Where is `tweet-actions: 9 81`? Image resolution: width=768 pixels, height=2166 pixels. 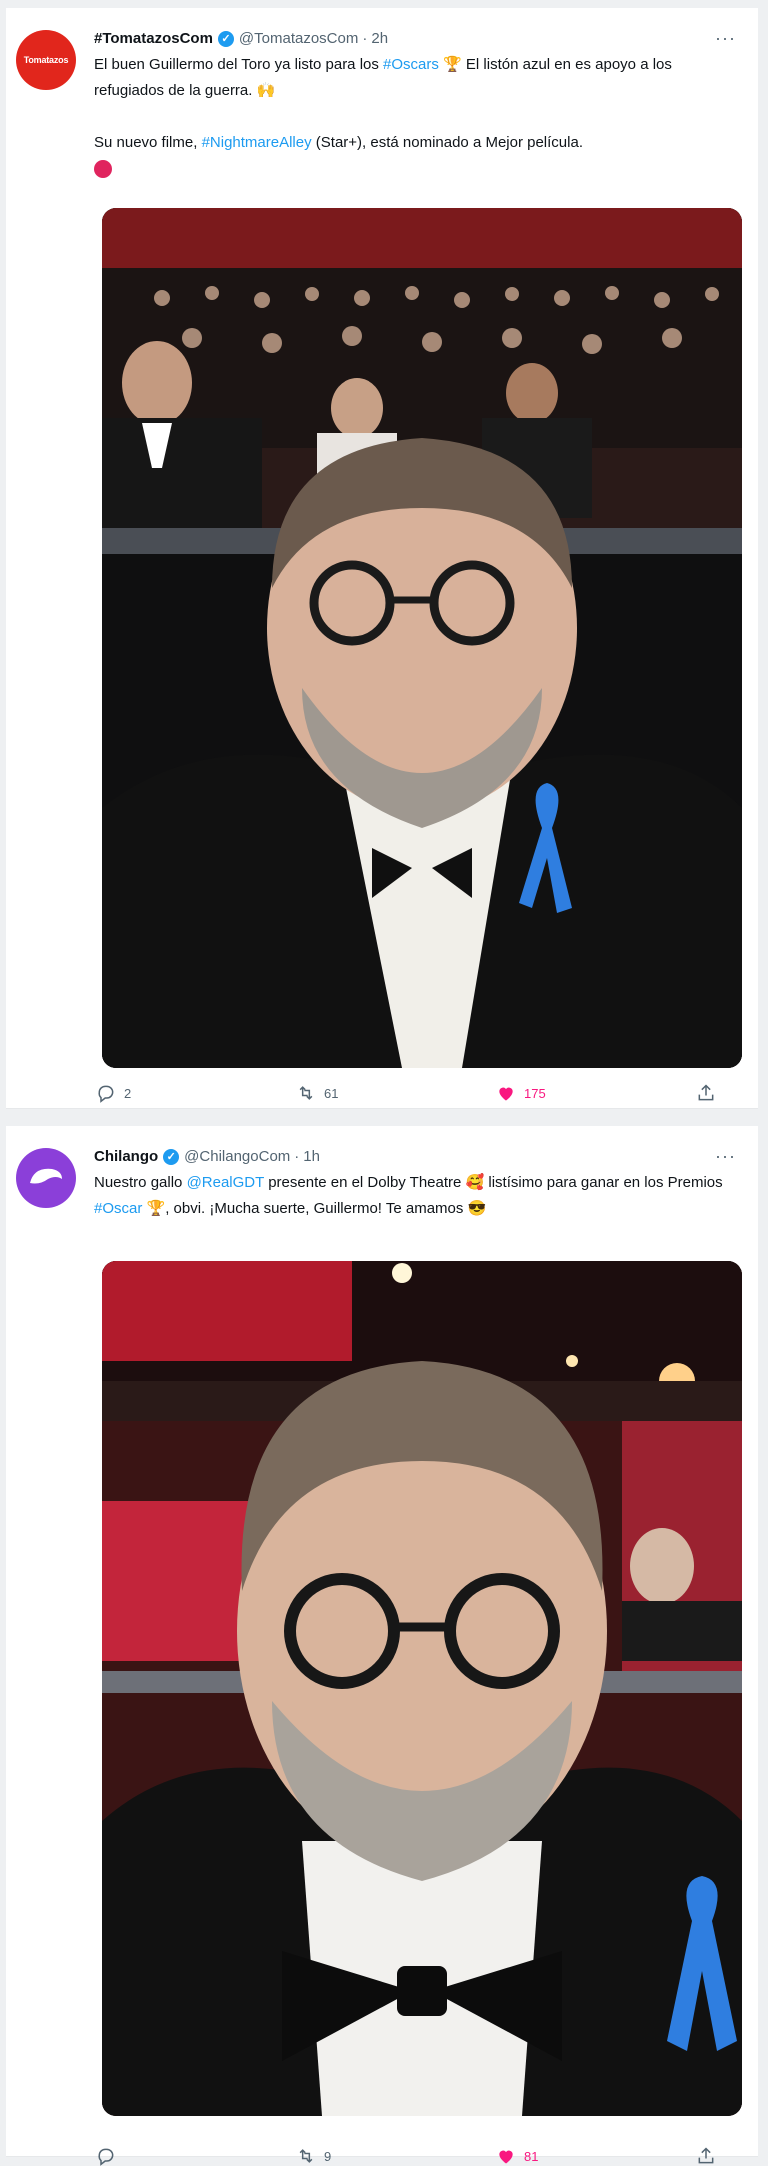
tweet-actions: 9 81 is located at coordinates (416, 2156).